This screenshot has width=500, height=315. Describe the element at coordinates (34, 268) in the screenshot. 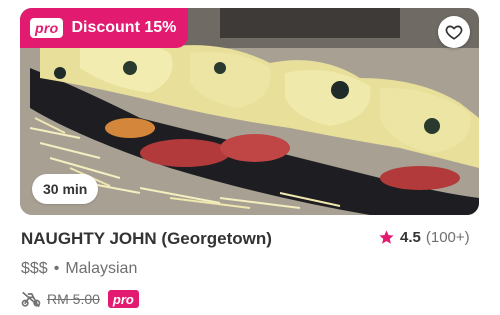

I see `price-level: $$$` at that location.